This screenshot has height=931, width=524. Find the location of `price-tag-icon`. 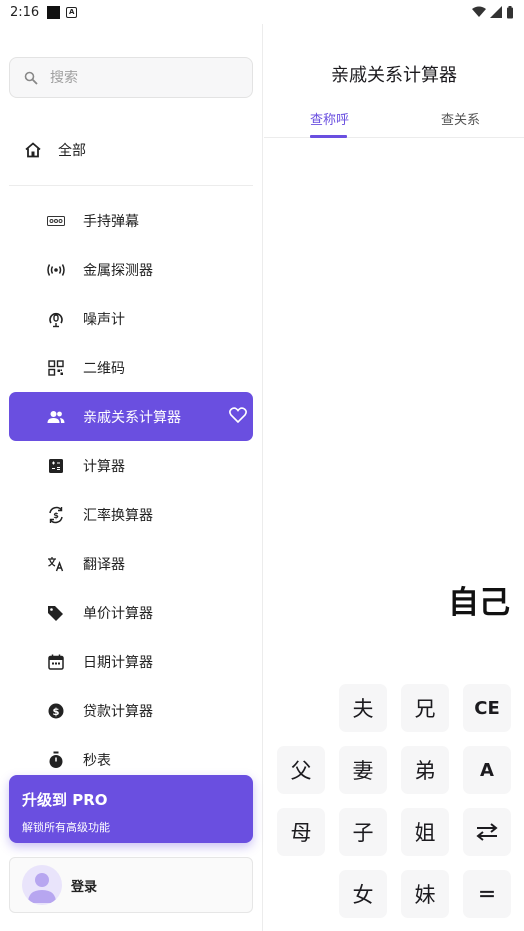

price-tag-icon is located at coordinates (56, 613).